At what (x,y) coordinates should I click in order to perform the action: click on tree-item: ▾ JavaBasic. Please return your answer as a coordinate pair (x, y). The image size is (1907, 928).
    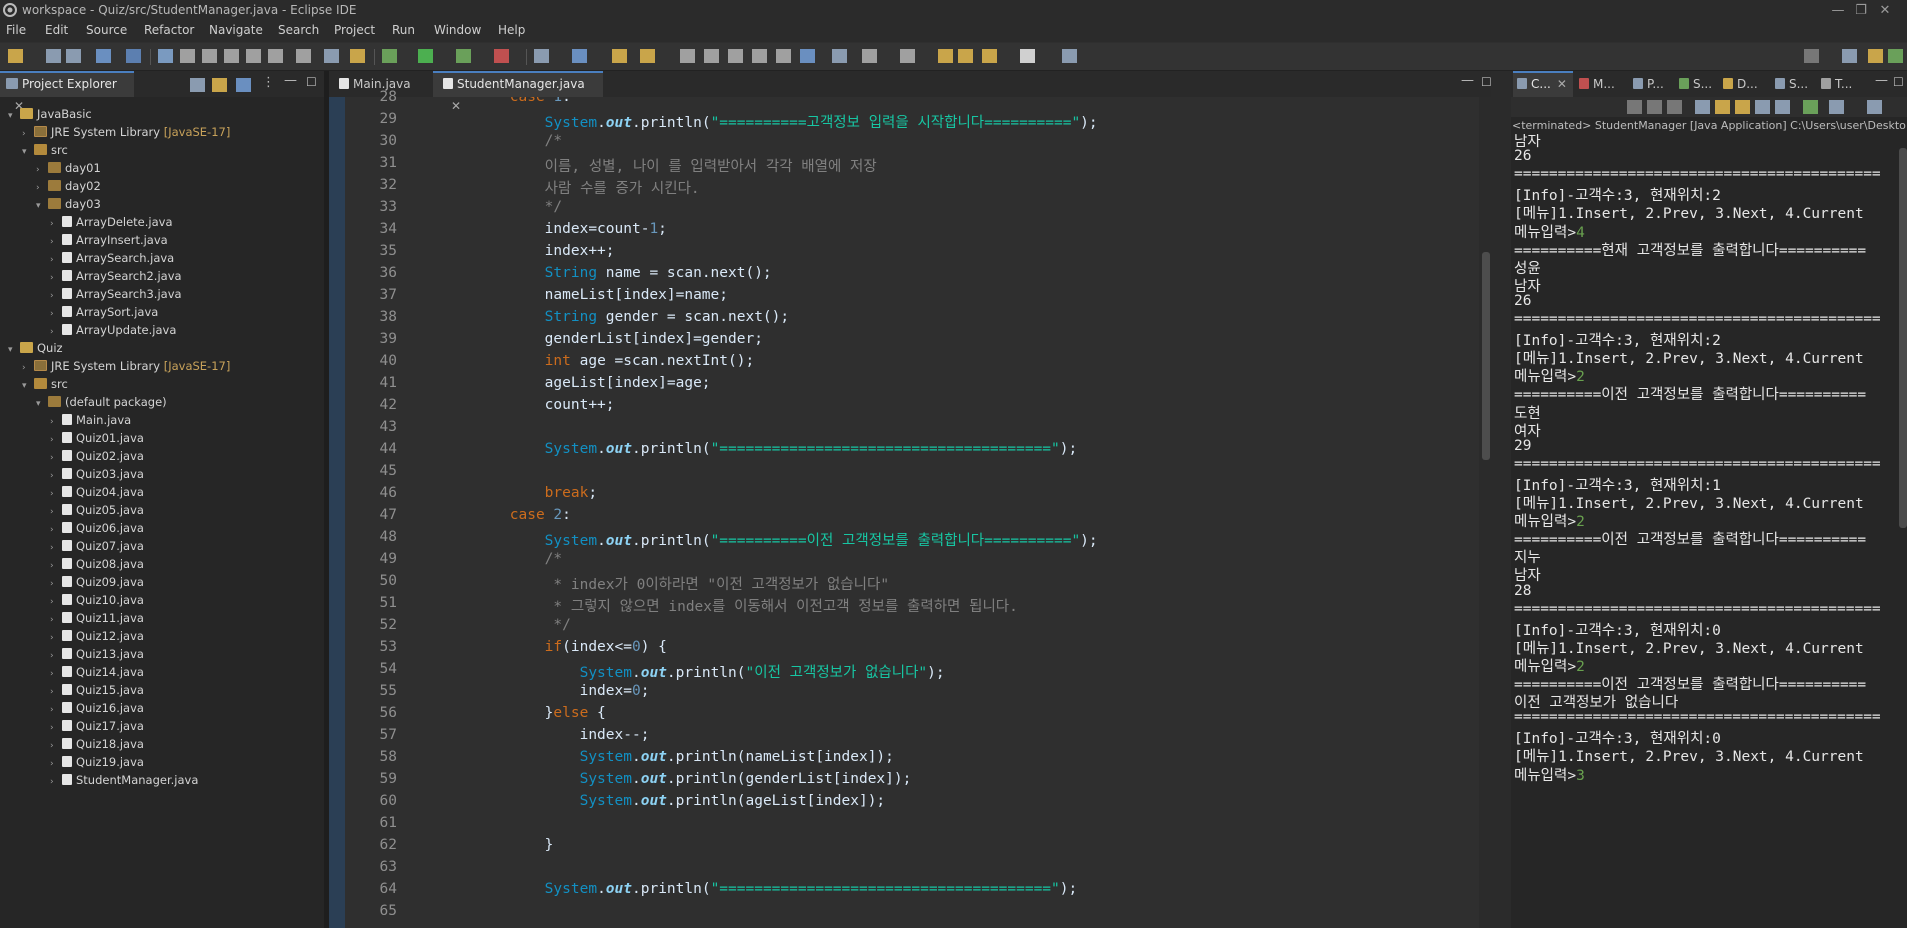
    Looking at the image, I should click on (50, 114).